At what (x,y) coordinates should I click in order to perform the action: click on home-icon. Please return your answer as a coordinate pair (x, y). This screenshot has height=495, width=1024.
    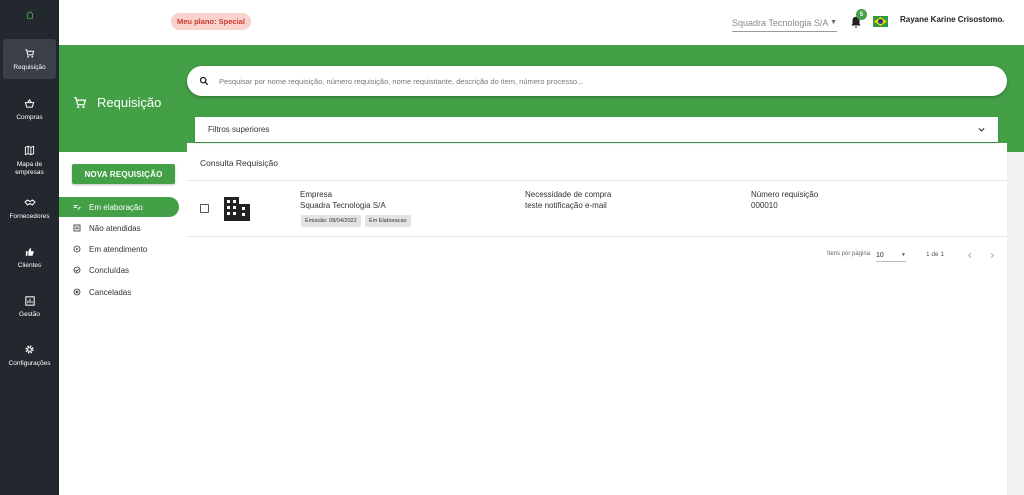
    Looking at the image, I should click on (29, 15).